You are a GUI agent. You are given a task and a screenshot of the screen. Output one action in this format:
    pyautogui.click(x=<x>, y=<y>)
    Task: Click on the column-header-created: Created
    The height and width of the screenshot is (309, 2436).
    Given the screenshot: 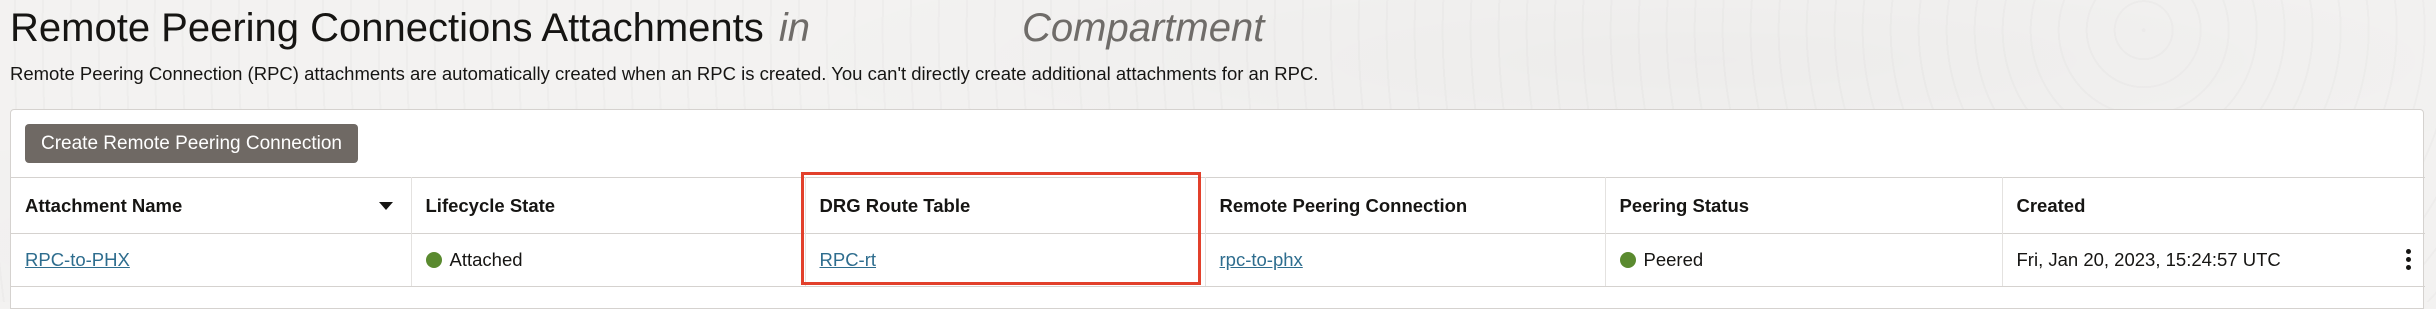 What is the action you would take?
    pyautogui.click(x=2213, y=205)
    